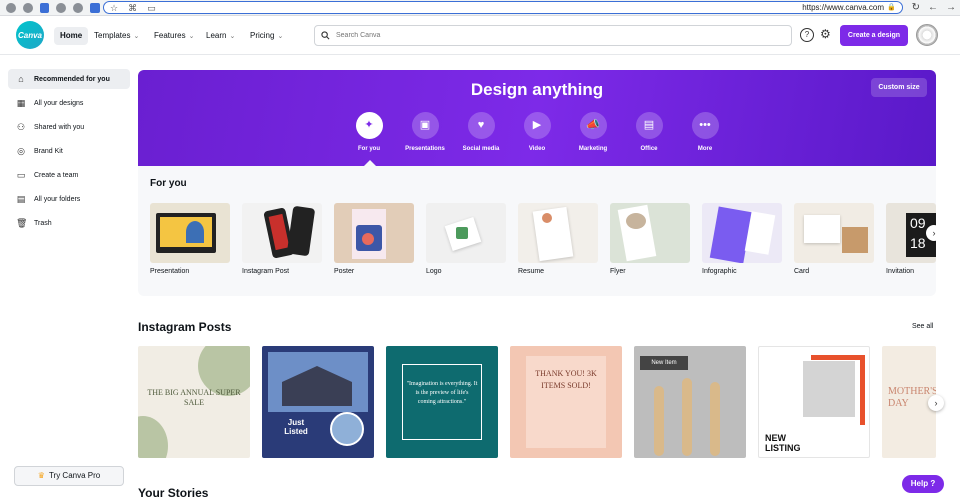 The width and height of the screenshot is (960, 504). I want to click on tile-logo: Logo, so click(466, 239).